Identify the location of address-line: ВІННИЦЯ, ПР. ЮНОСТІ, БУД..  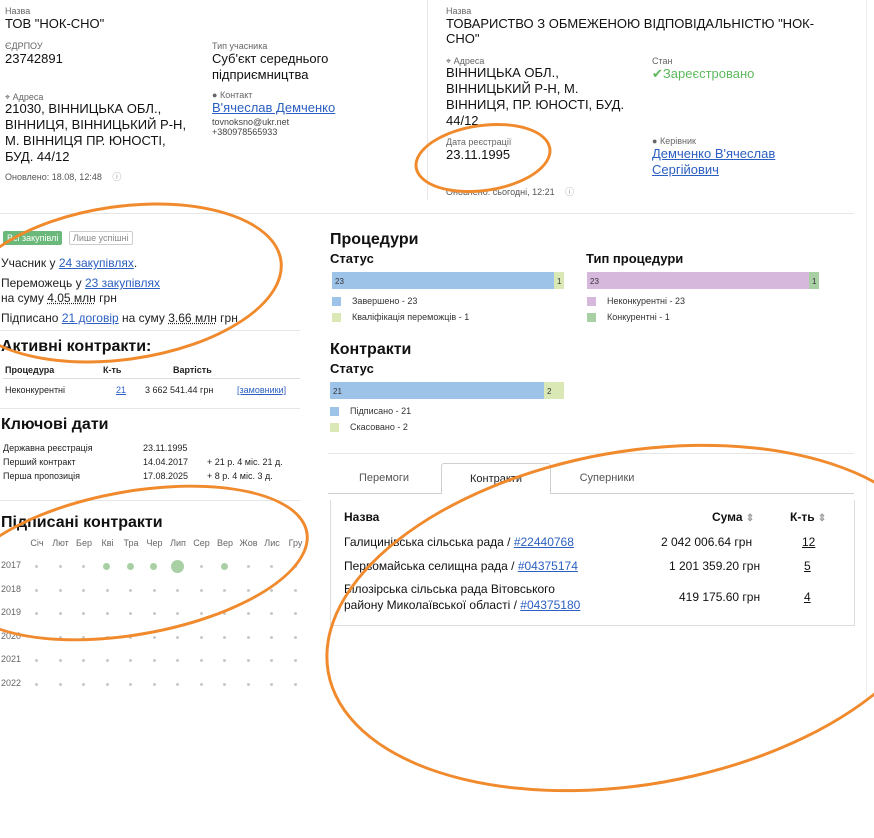
(535, 104).